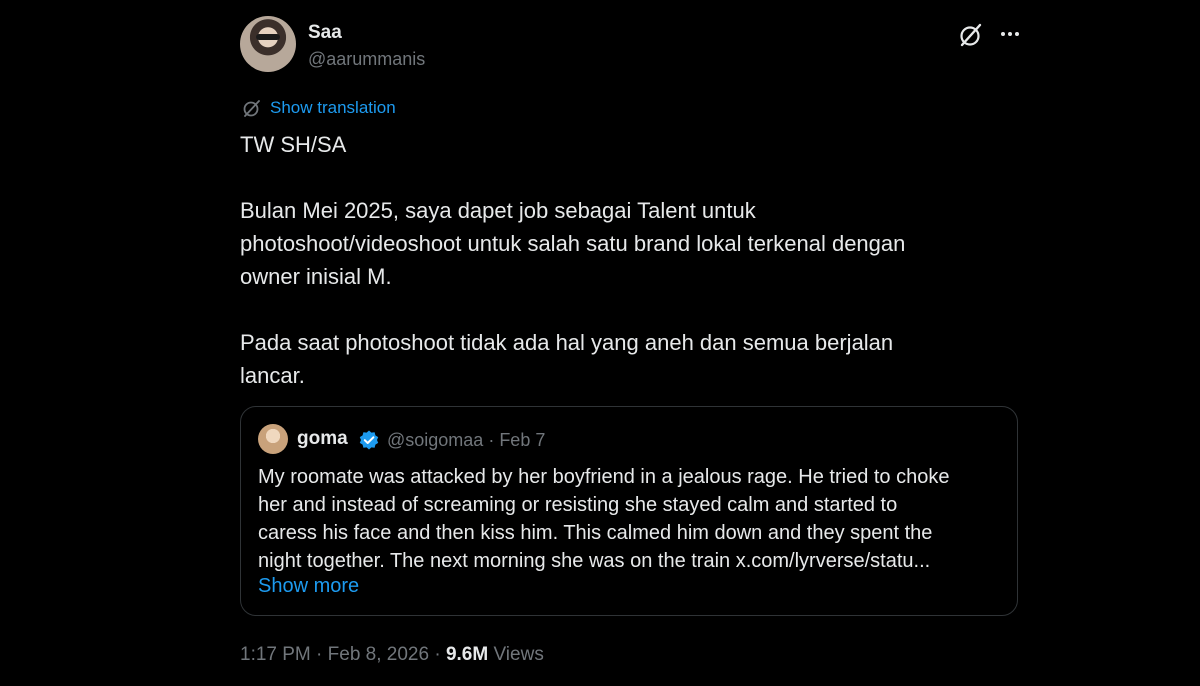 The height and width of the screenshot is (686, 1200). I want to click on views-count: 9.6M, so click(467, 654).